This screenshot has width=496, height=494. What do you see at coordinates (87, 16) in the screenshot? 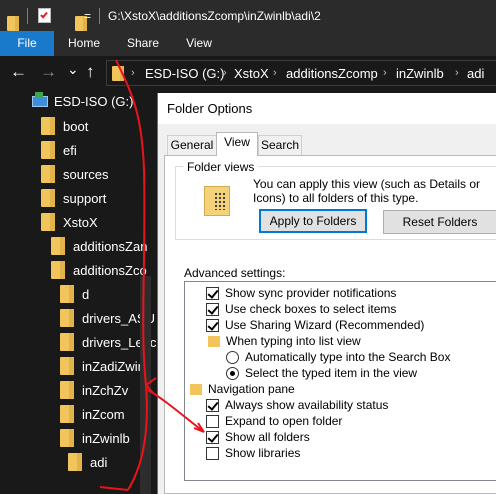
I see `quick-access-dropdown-icon: =` at bounding box center [87, 16].